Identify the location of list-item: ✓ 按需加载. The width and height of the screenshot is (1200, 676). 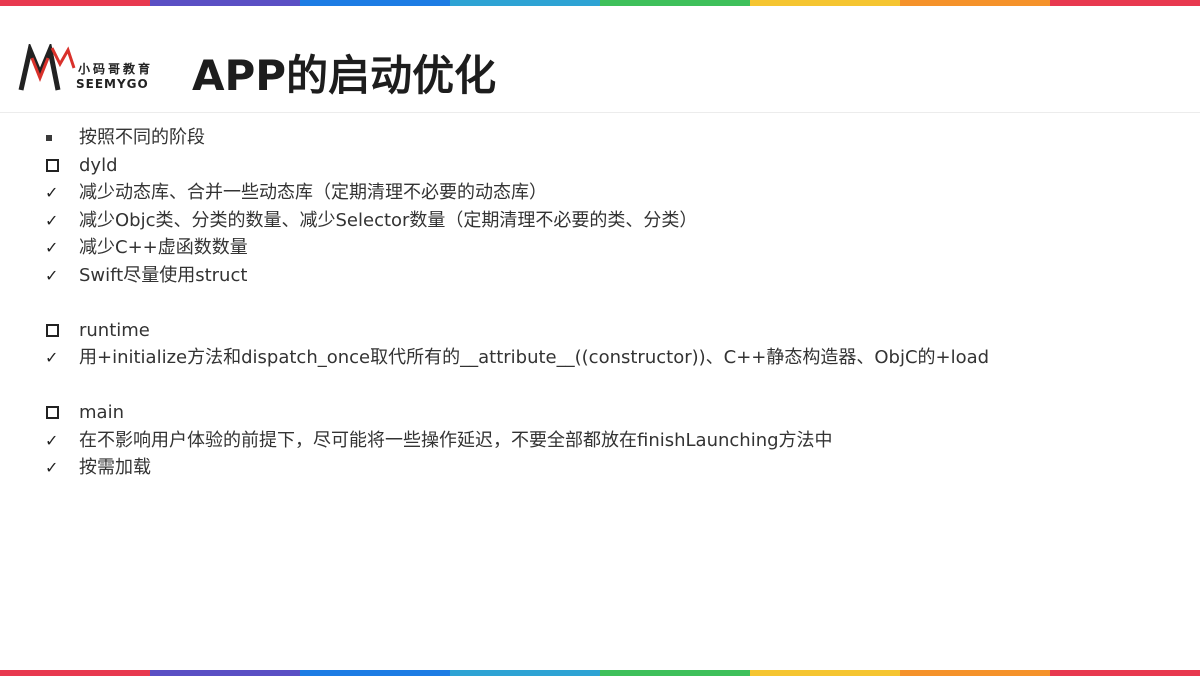
(604, 468).